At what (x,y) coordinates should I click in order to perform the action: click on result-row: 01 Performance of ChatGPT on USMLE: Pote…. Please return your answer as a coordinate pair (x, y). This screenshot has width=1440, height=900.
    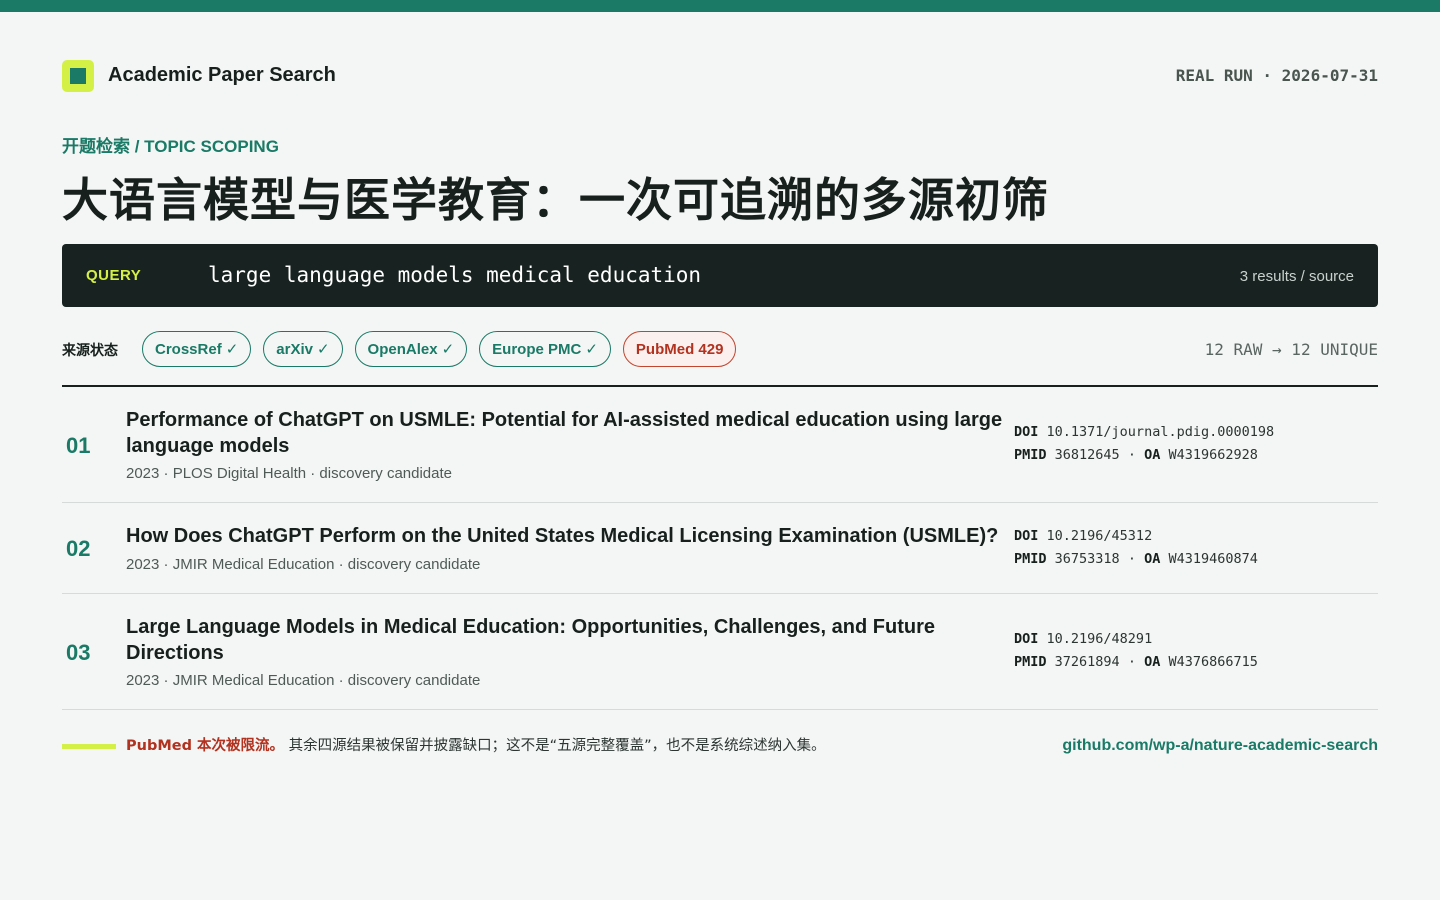
    Looking at the image, I should click on (720, 445).